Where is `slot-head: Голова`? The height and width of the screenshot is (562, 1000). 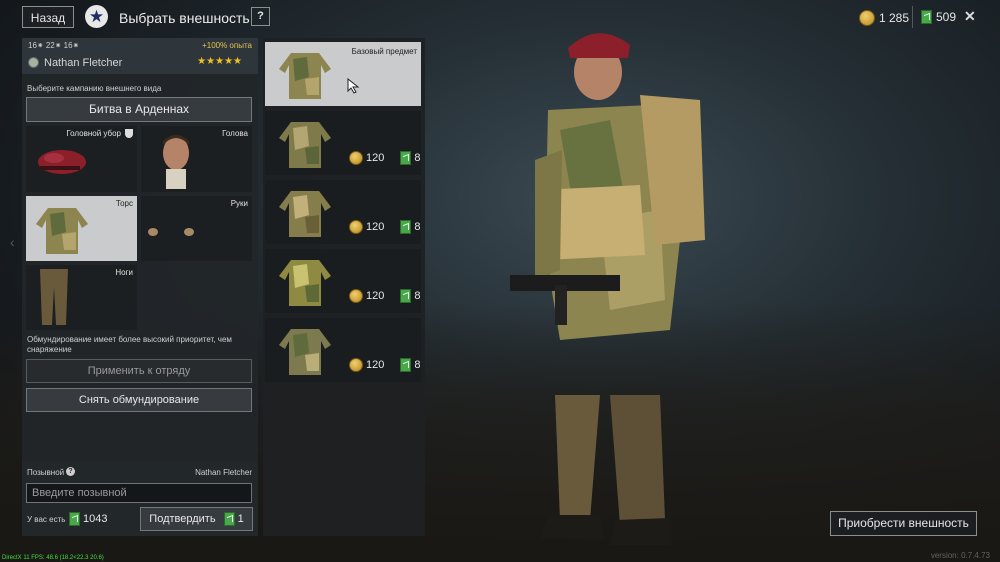 slot-head: Голова is located at coordinates (196, 159).